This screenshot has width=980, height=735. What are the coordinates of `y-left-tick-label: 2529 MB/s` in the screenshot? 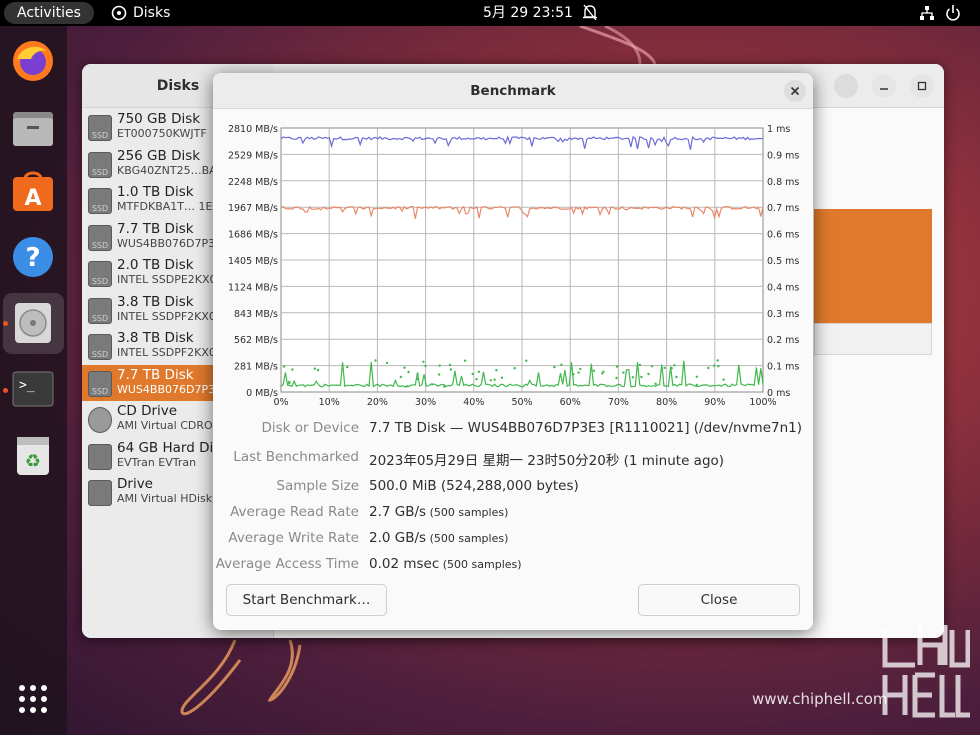 It's located at (253, 155).